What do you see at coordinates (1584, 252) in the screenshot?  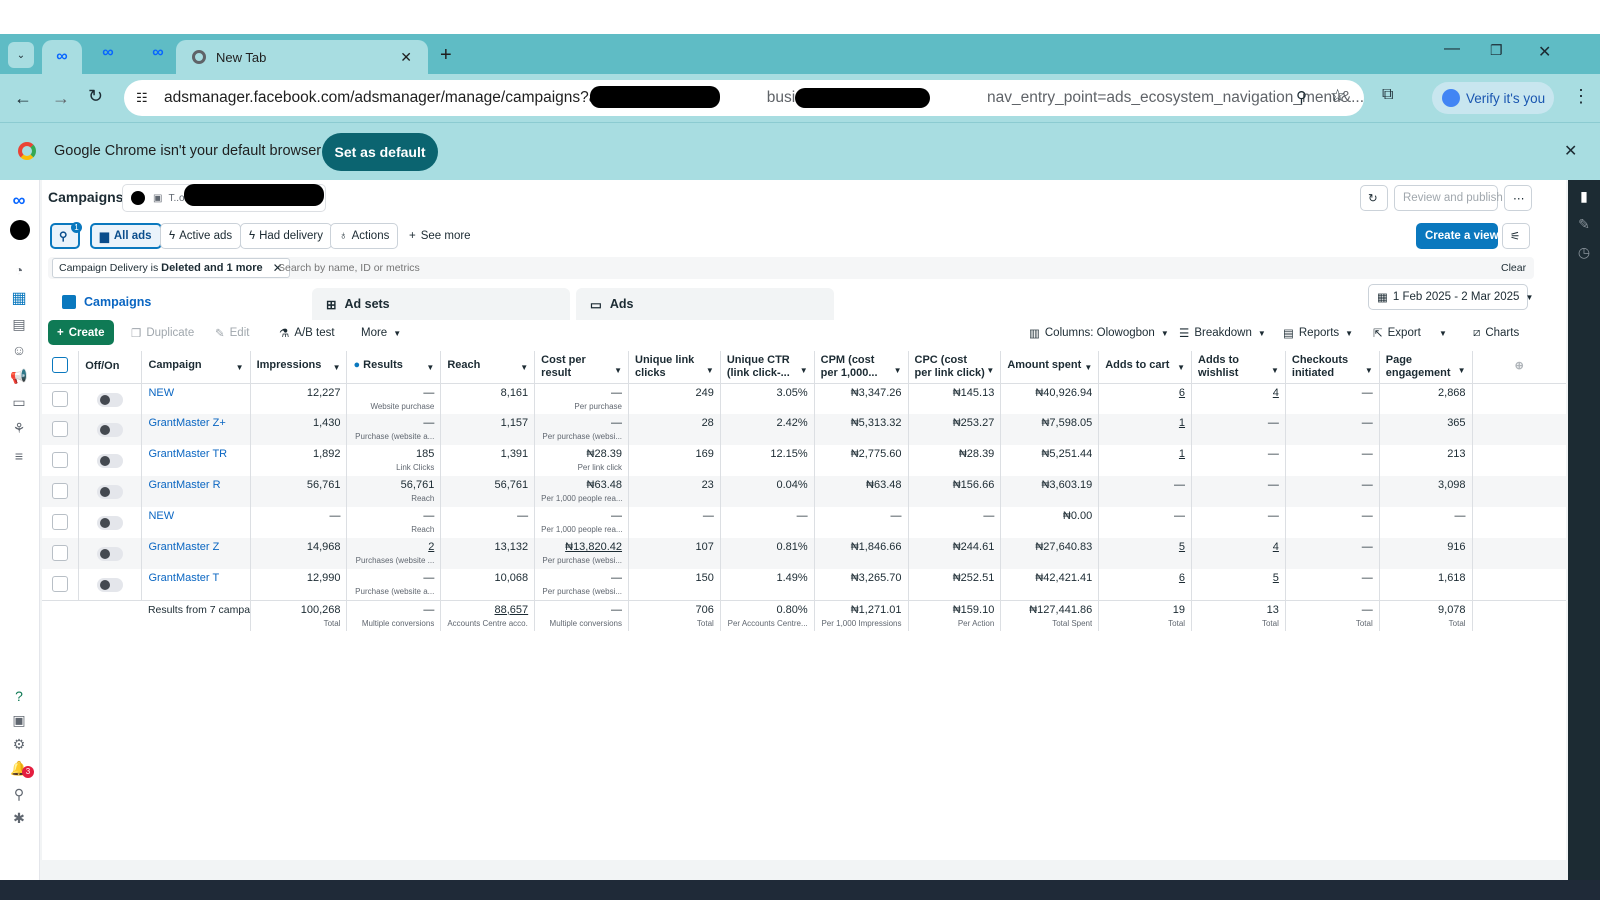 I see `history-clock-icon: ◷` at bounding box center [1584, 252].